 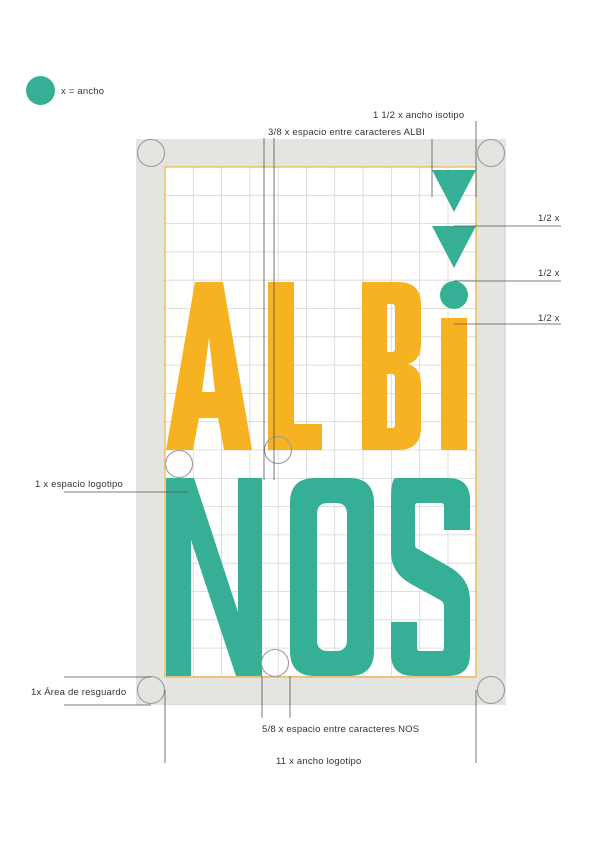 I want to click on label-half-1: 1/2 x, so click(x=549, y=218).